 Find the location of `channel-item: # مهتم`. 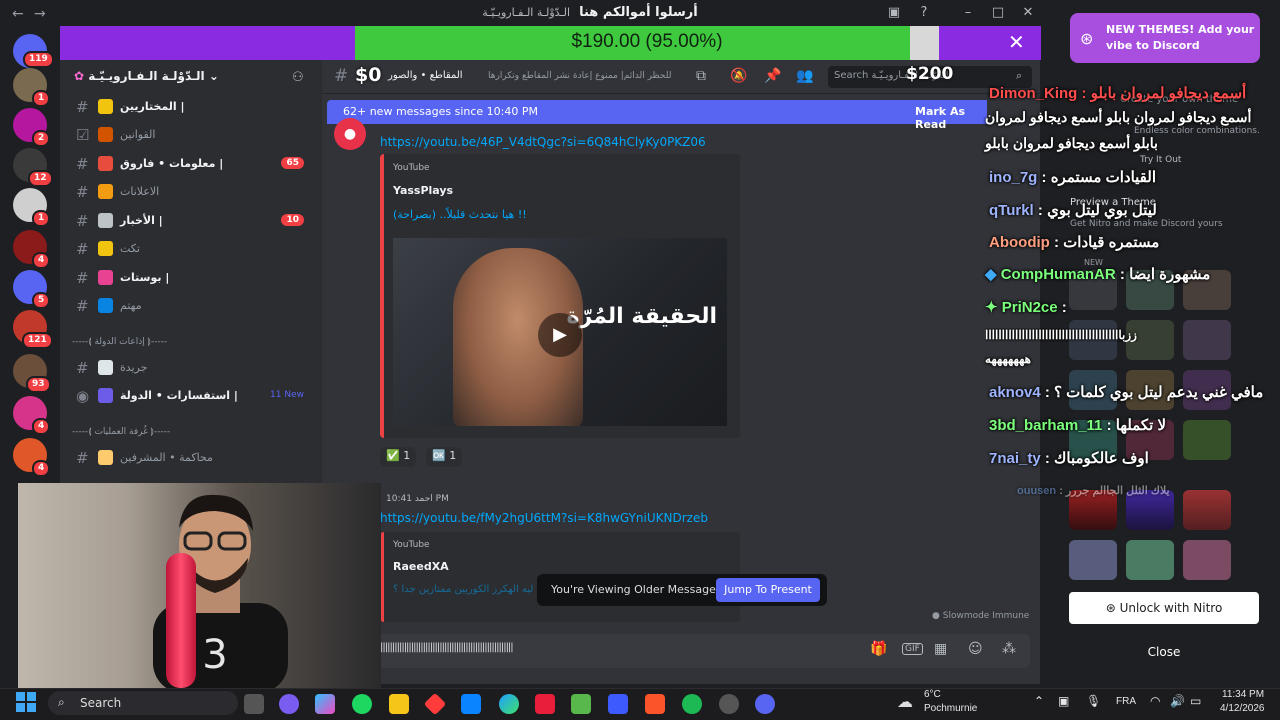

channel-item: # مهتم is located at coordinates (190, 306).